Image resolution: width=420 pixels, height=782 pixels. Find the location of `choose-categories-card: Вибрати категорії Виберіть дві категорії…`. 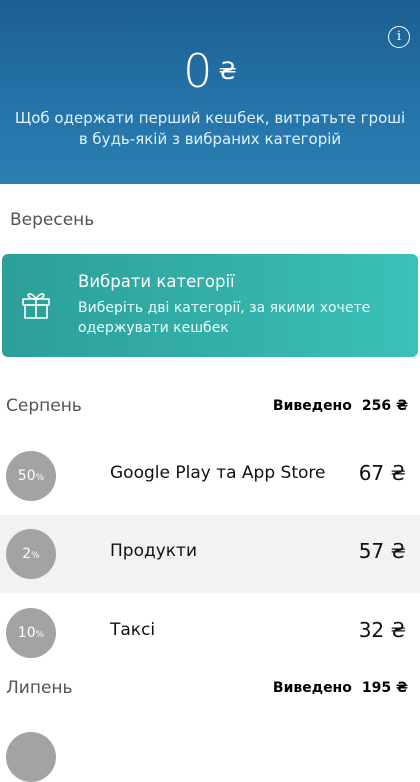

choose-categories-card: Вибрати категорії Виберіть дві категорії… is located at coordinates (210, 305).